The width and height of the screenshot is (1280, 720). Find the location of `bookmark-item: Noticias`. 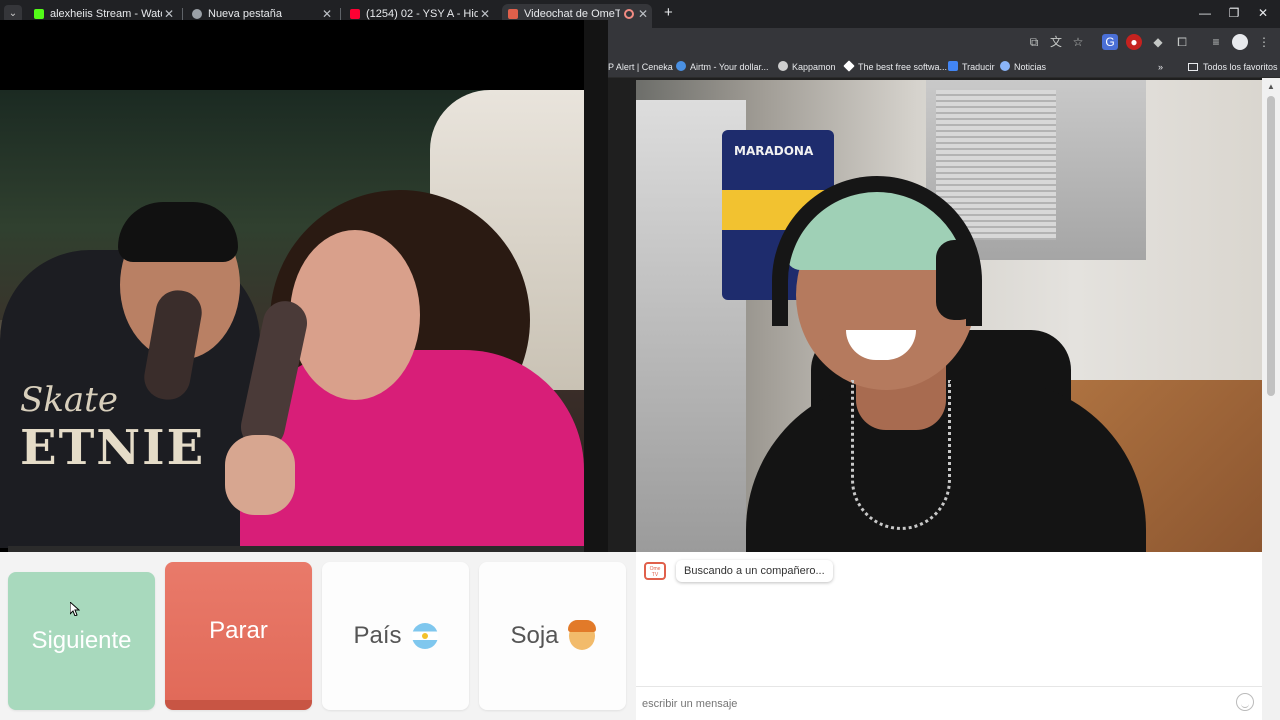

bookmark-item: Noticias is located at coordinates (1023, 67).